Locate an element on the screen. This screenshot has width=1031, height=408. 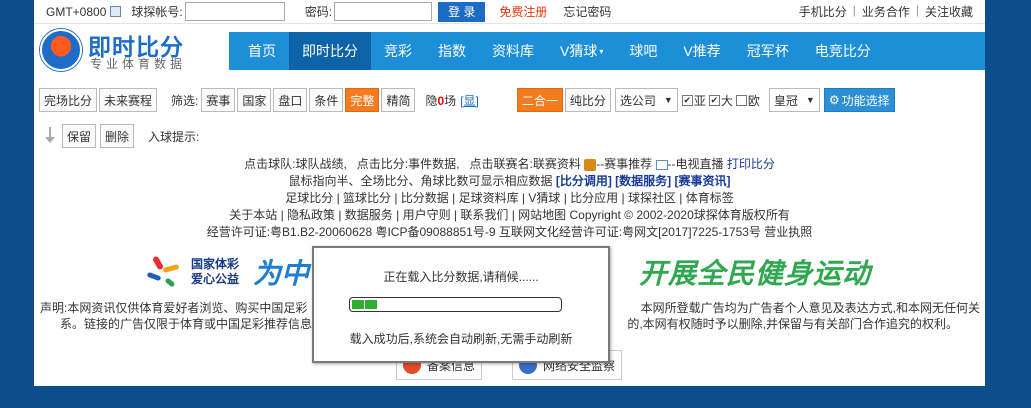
function-select-label: 功能选择 is located at coordinates (865, 100).